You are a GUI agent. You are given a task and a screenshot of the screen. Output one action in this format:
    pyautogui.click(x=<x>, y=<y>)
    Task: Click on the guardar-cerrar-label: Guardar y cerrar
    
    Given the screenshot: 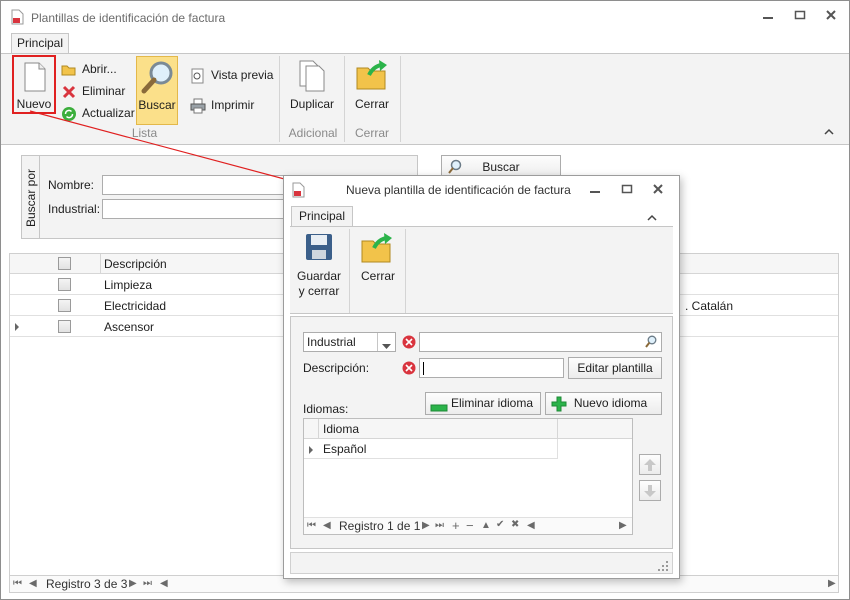 What is the action you would take?
    pyautogui.click(x=319, y=283)
    